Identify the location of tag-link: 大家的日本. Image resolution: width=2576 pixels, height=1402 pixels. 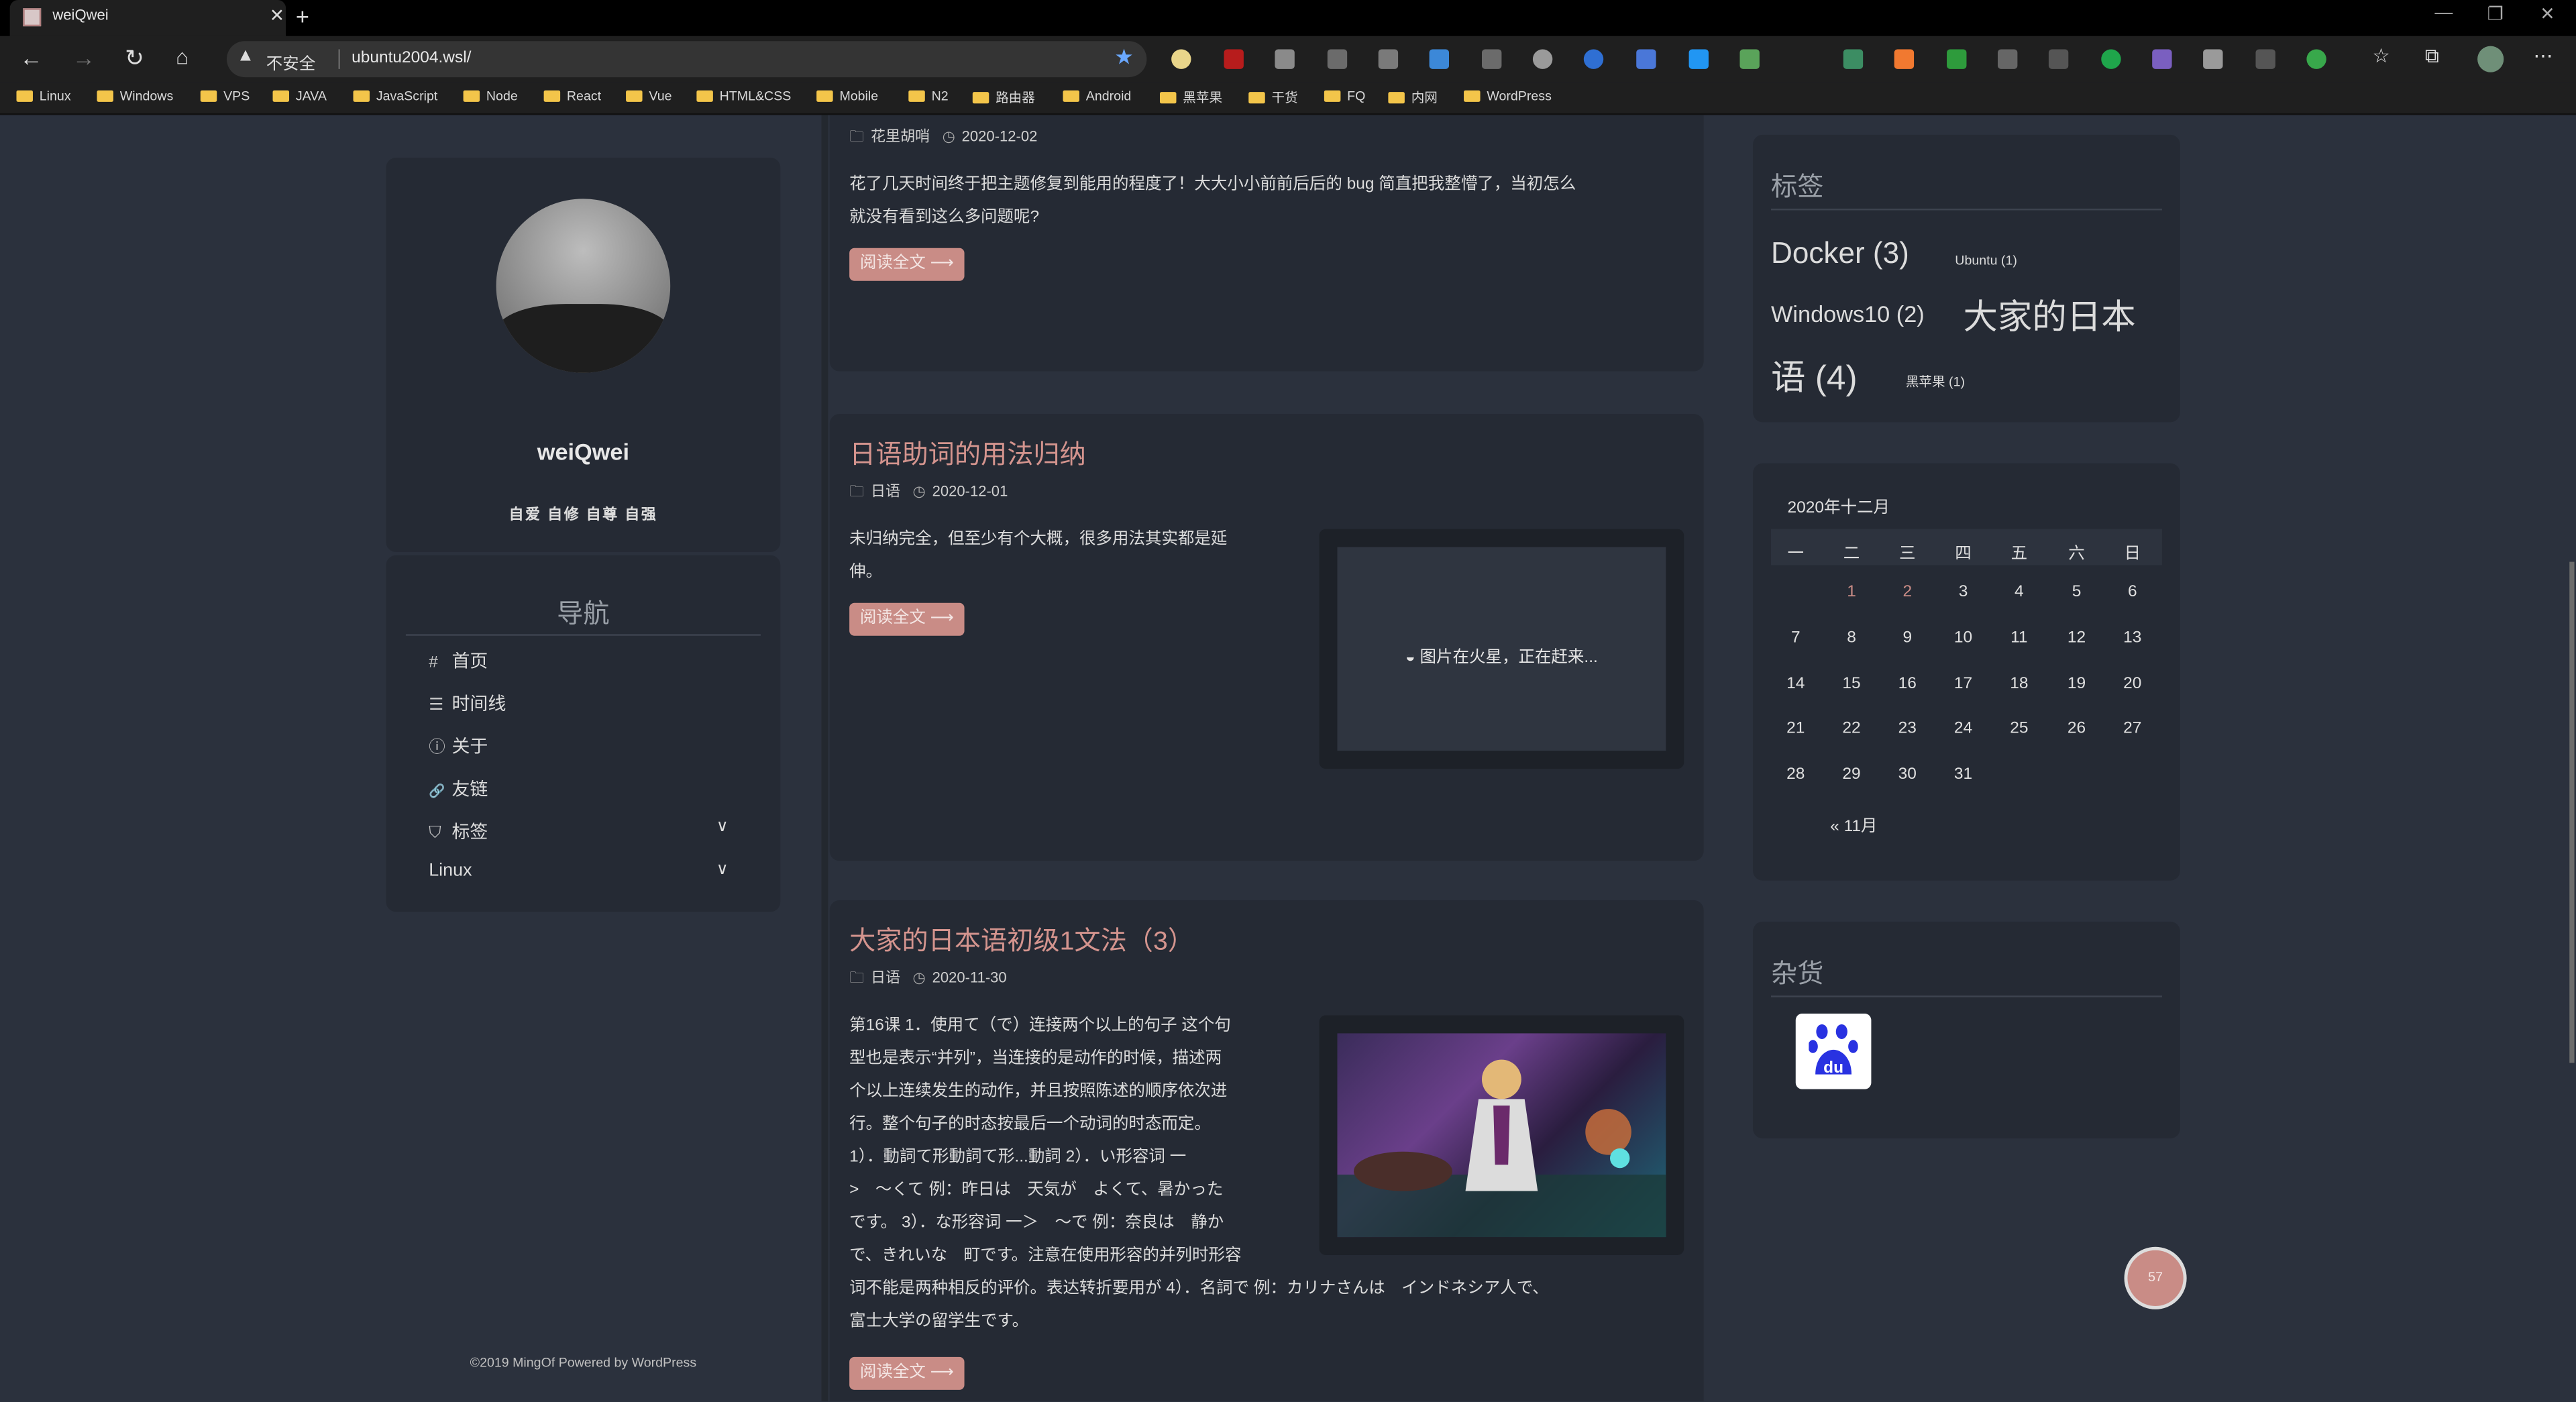
(2050, 315).